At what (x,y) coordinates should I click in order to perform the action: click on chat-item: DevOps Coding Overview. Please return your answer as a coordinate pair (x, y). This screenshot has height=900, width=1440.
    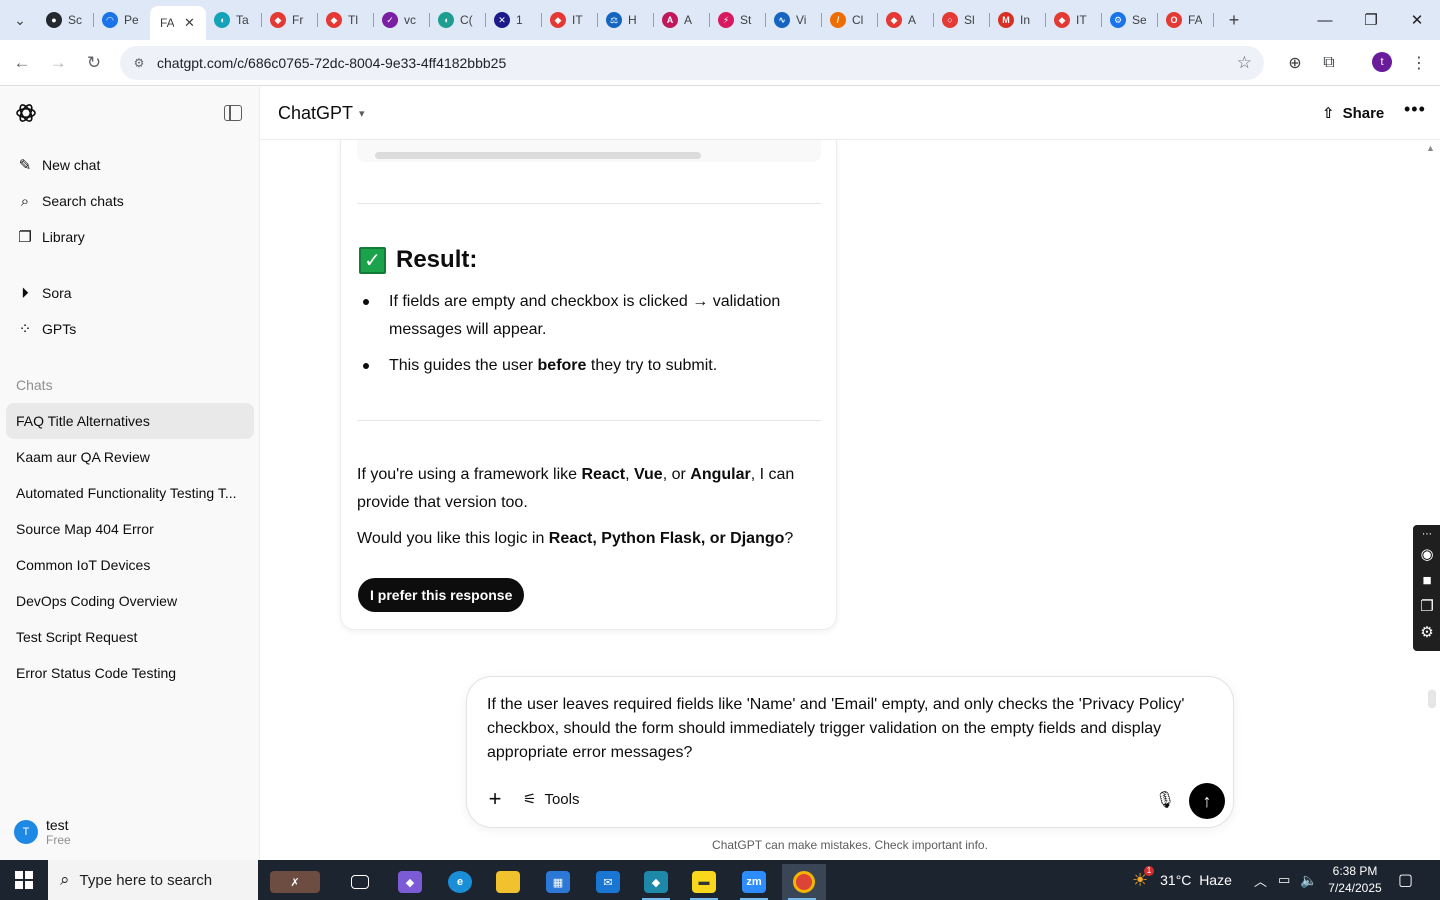
    Looking at the image, I should click on (130, 601).